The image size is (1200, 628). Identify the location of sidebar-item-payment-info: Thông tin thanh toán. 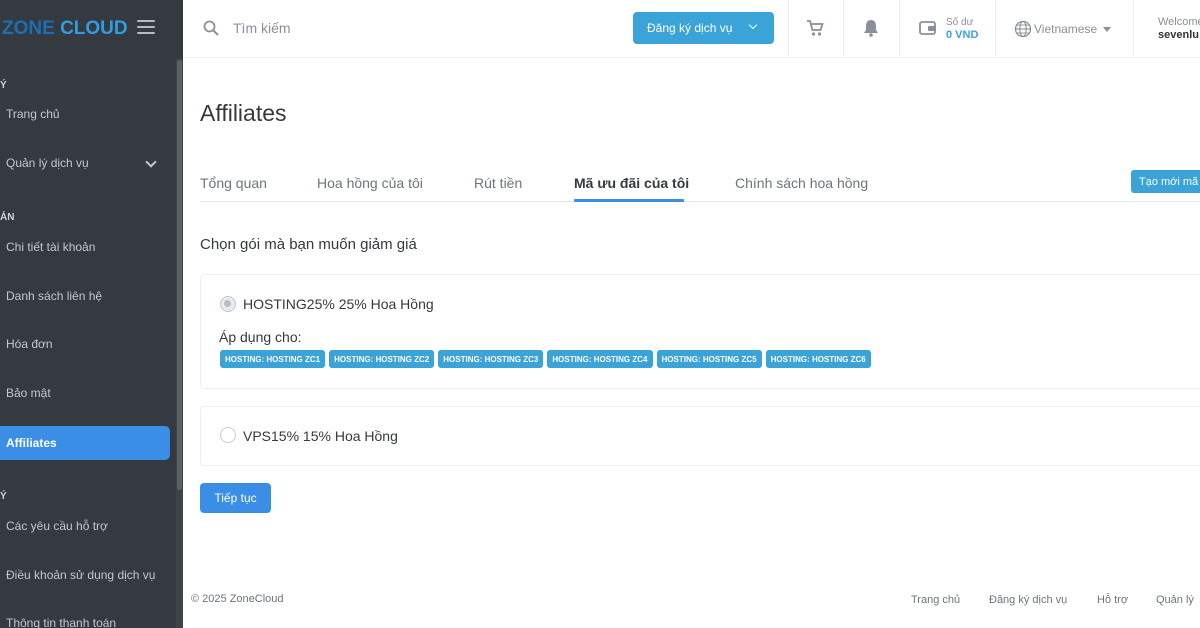
(85, 617).